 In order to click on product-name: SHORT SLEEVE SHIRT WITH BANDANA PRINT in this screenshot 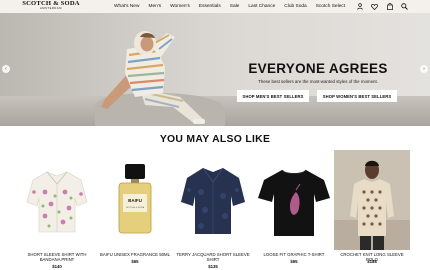, I will do `click(57, 257)`.